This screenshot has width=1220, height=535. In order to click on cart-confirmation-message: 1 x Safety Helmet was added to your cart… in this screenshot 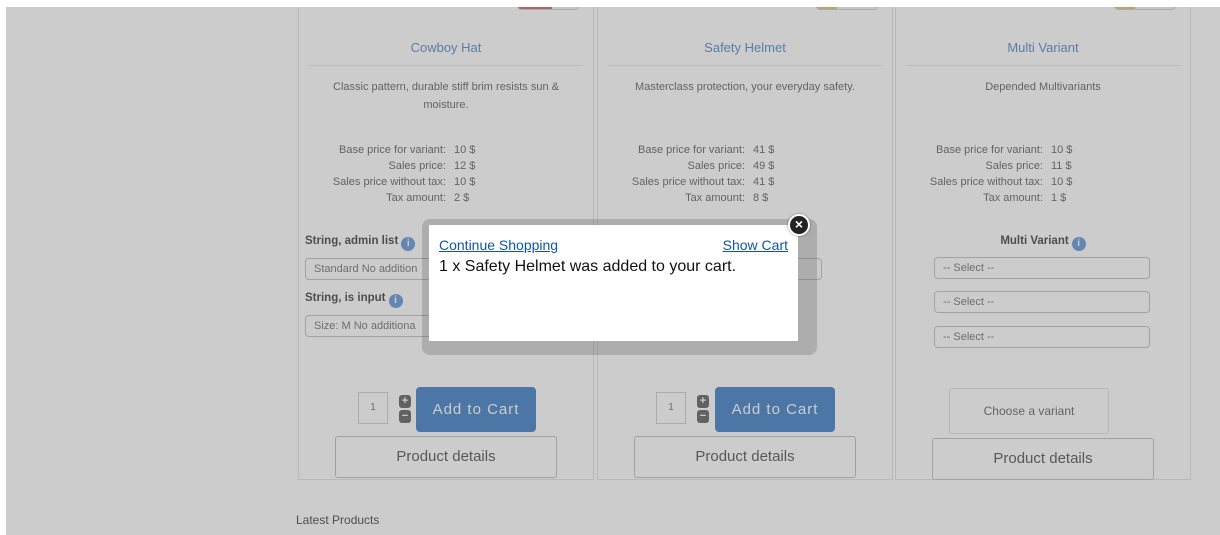, I will do `click(588, 266)`.